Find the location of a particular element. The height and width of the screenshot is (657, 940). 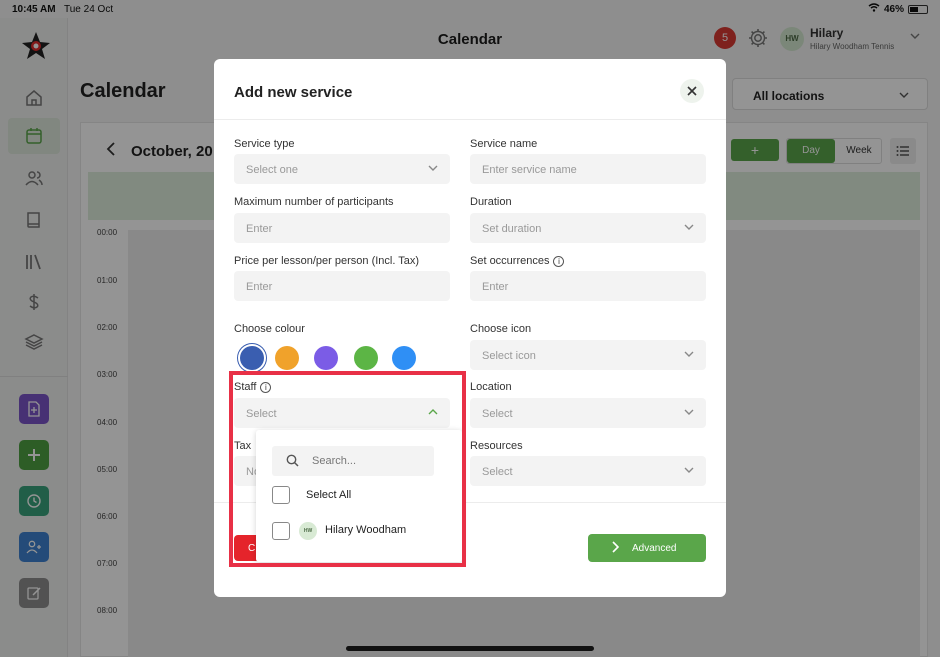

price-label: Price per lesson/per person (Incl. Tax) is located at coordinates (327, 261).